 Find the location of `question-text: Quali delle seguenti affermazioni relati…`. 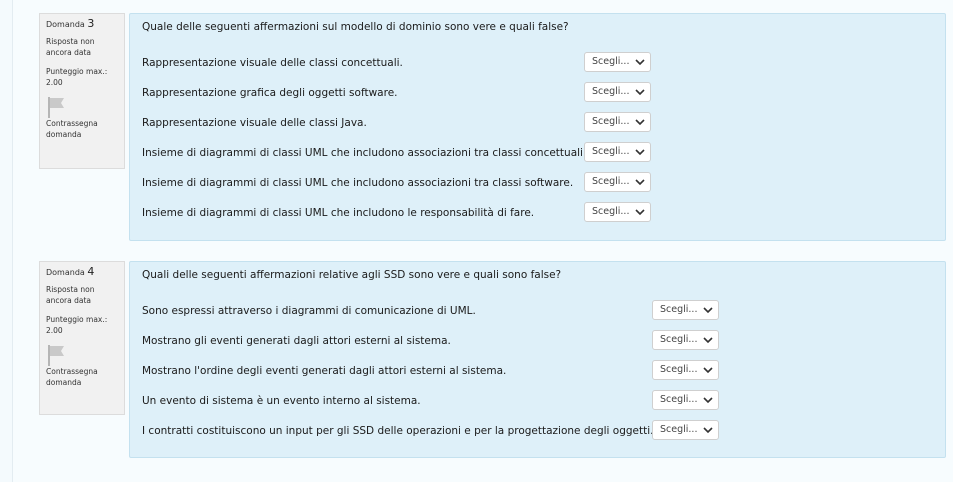

question-text: Quali delle seguenti affermazioni relati… is located at coordinates (352, 275).